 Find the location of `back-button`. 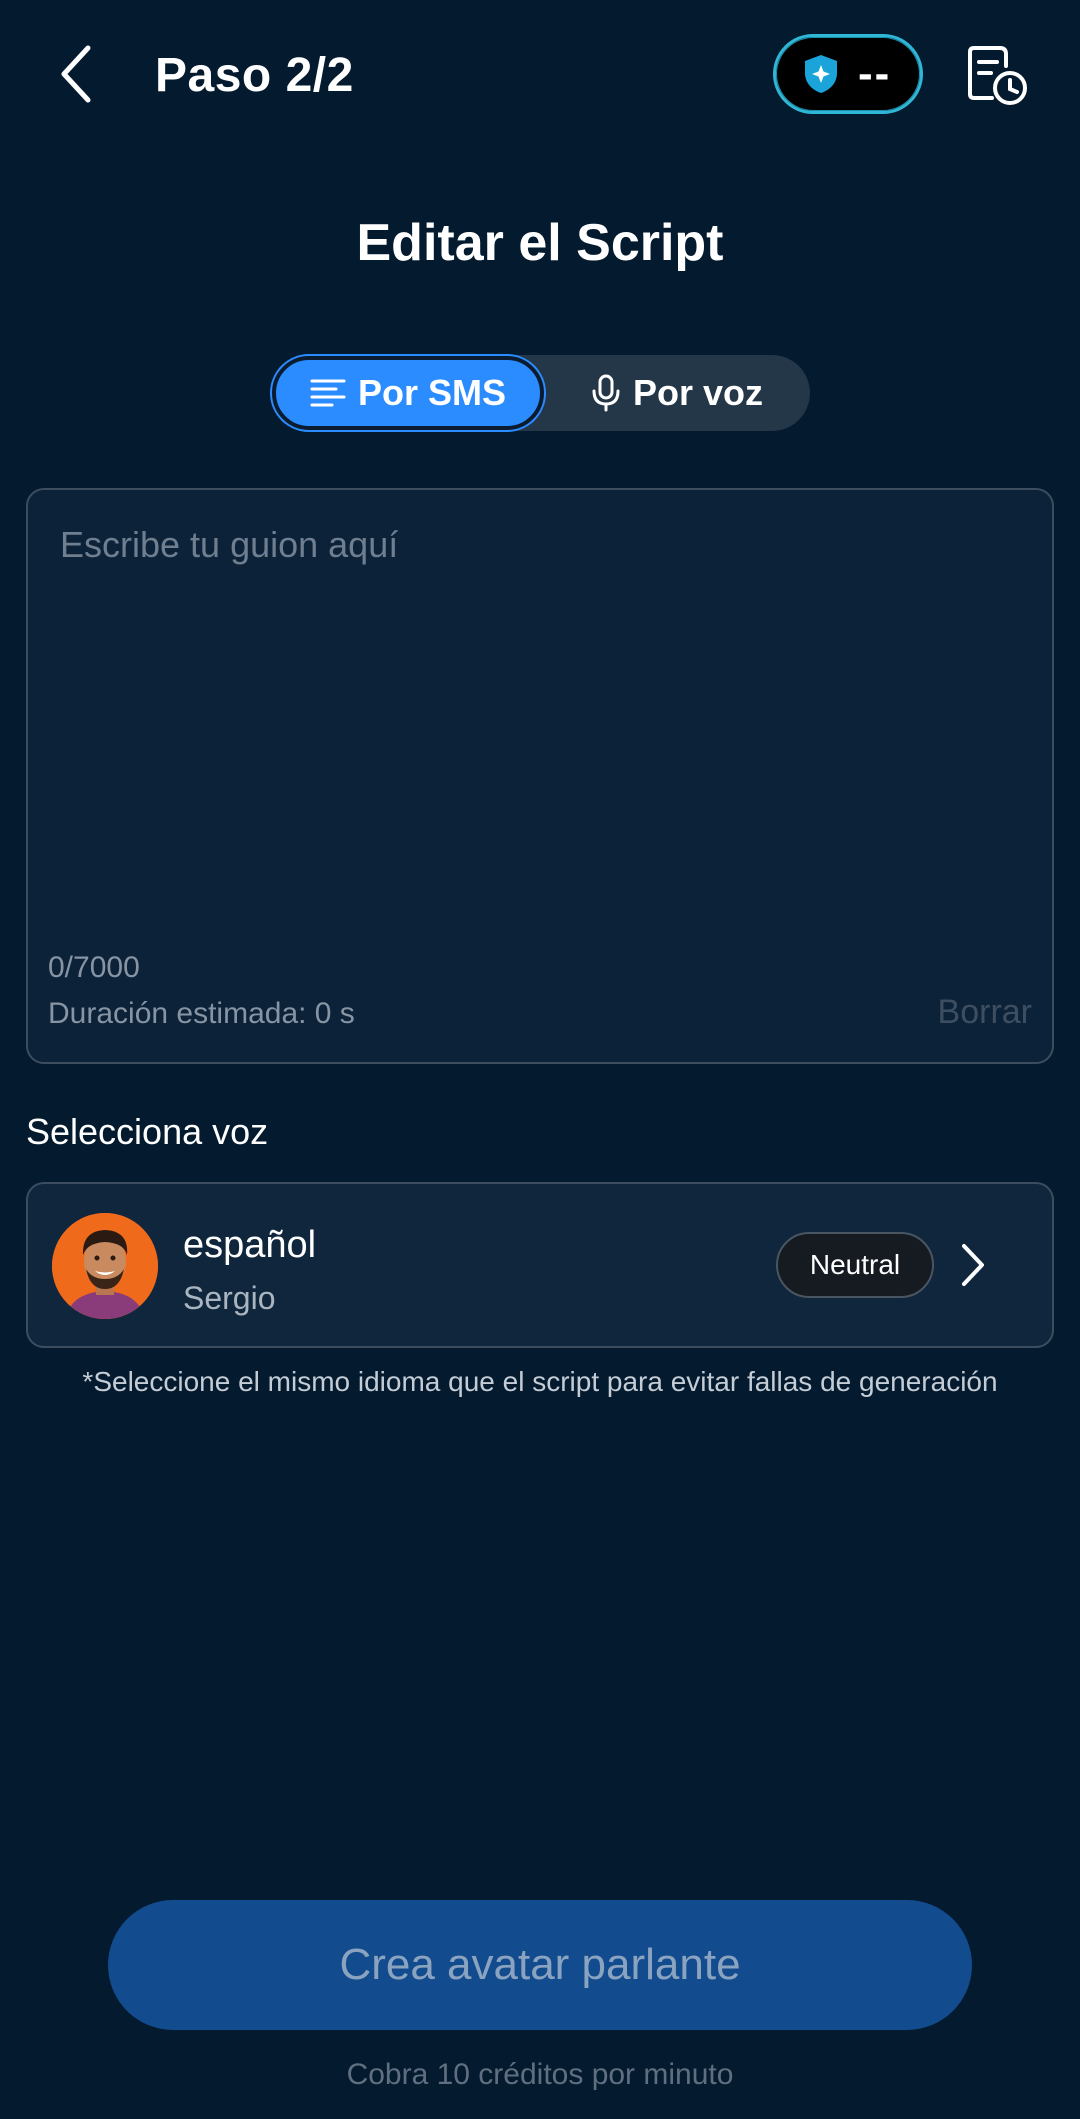

back-button is located at coordinates (76, 74).